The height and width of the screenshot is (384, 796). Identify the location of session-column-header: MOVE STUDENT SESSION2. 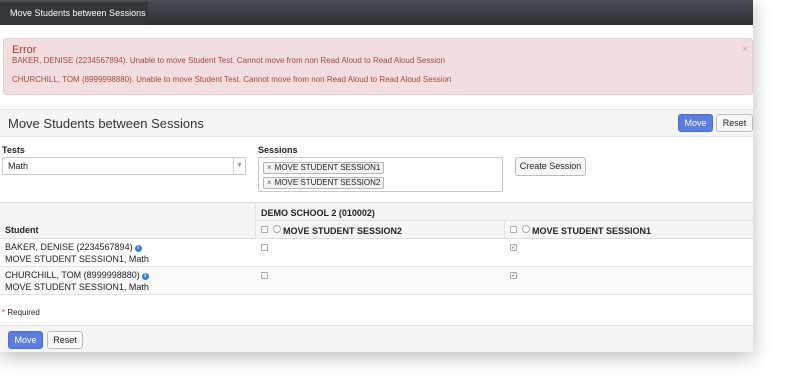
(380, 230).